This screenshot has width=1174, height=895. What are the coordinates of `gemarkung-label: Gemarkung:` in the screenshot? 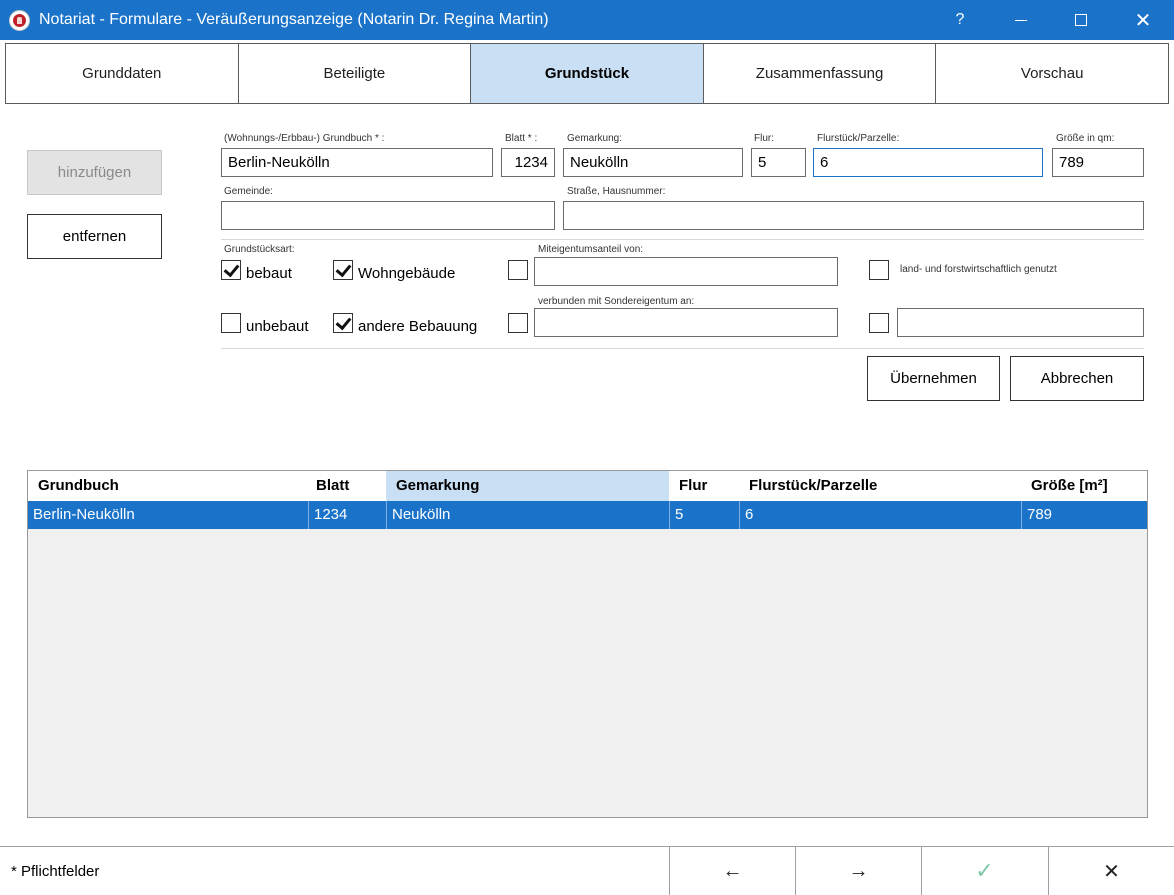 It's located at (595, 138).